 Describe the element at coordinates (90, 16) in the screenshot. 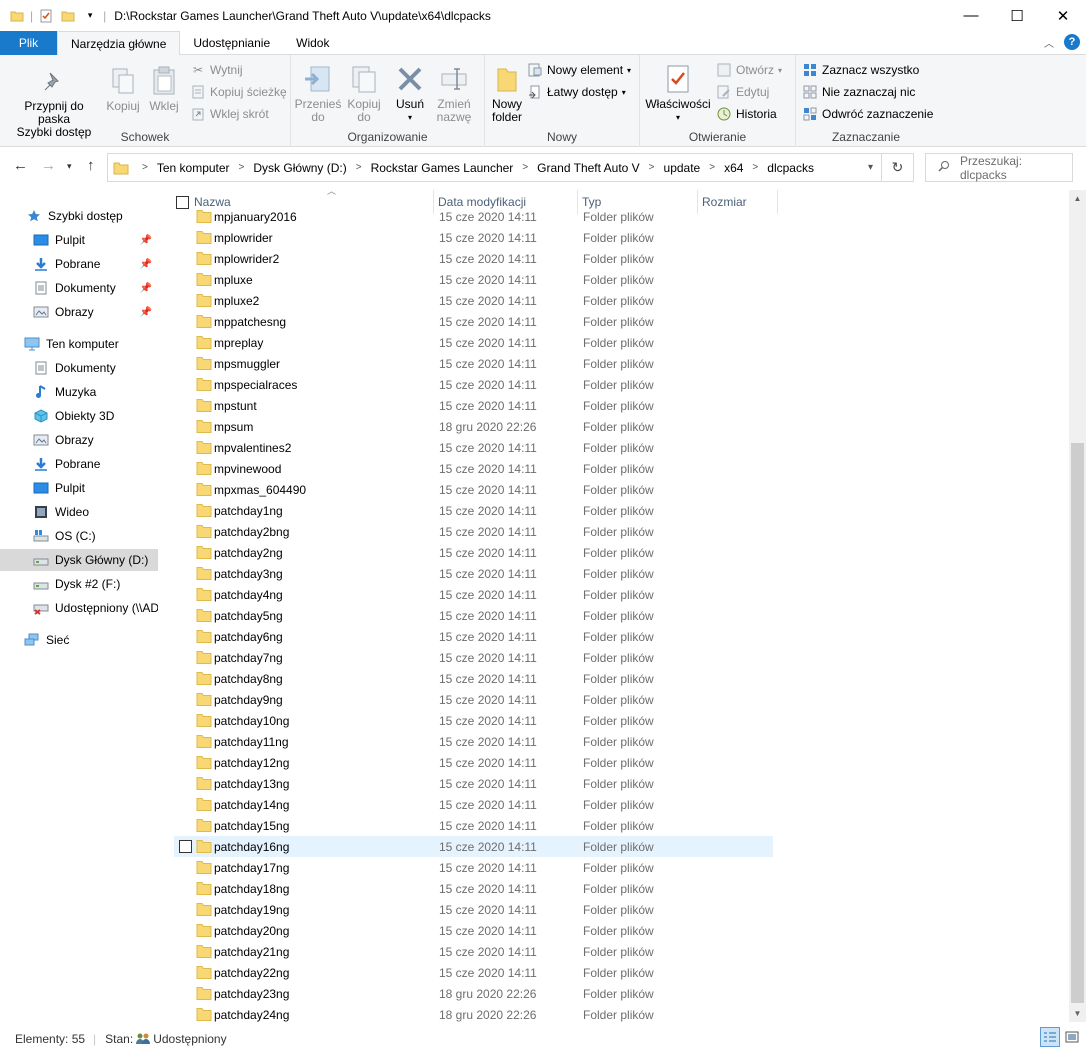

I see `customize-qat-icon: ▾` at that location.